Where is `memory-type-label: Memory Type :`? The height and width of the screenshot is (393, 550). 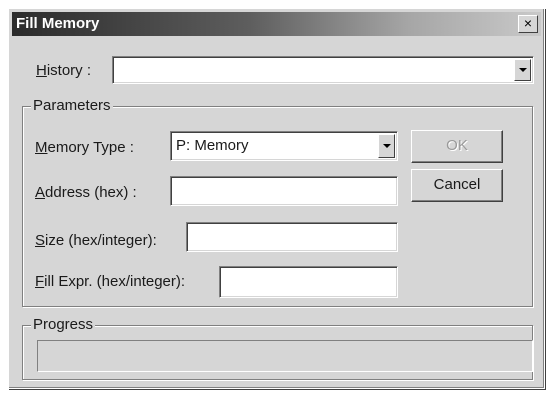 memory-type-label: Memory Type : is located at coordinates (84, 147).